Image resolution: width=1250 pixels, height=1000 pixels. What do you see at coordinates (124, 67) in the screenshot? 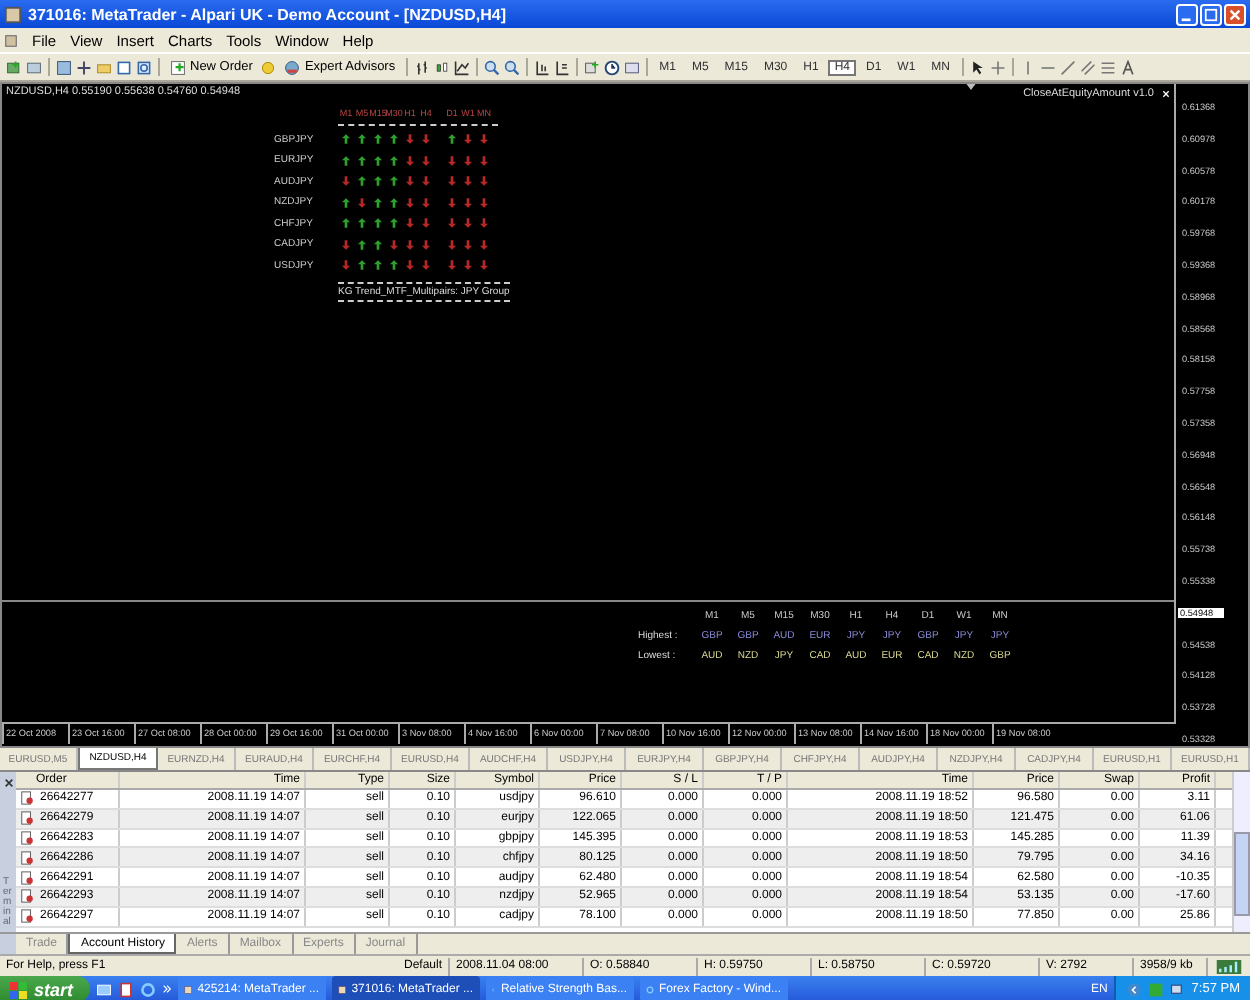
I see `window-icon` at bounding box center [124, 67].